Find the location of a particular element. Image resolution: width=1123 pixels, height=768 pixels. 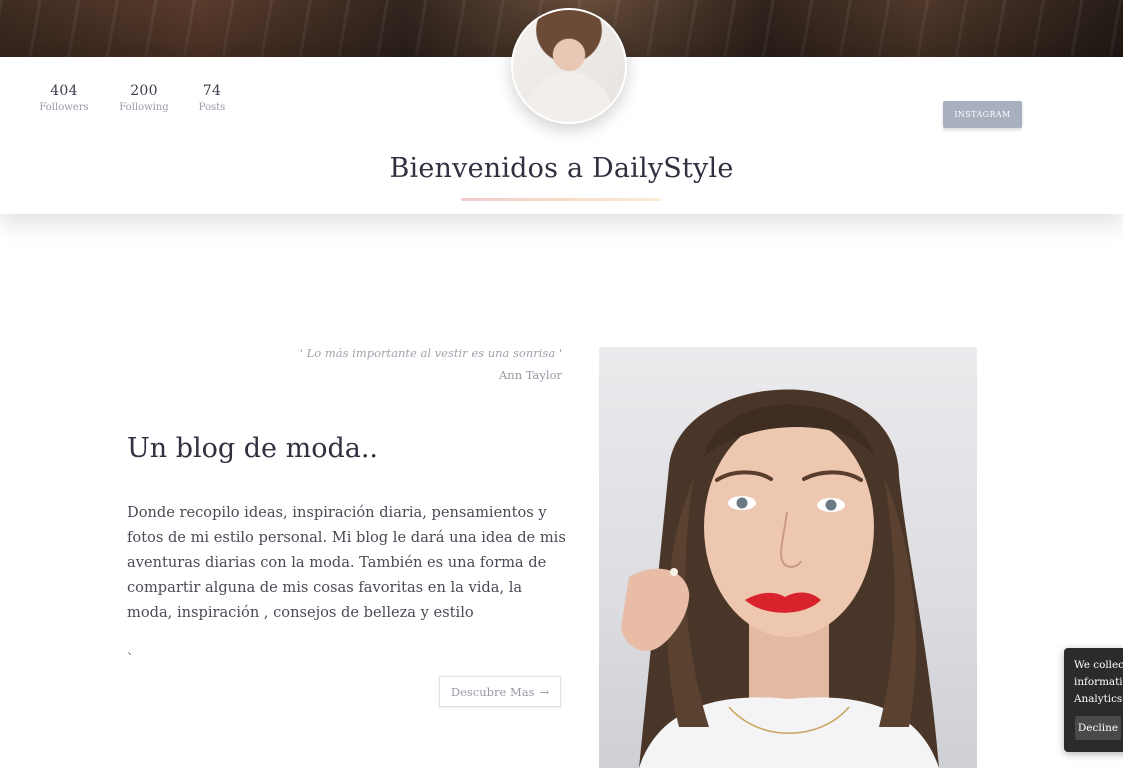

quote-author: Ann Taylor is located at coordinates (530, 375).